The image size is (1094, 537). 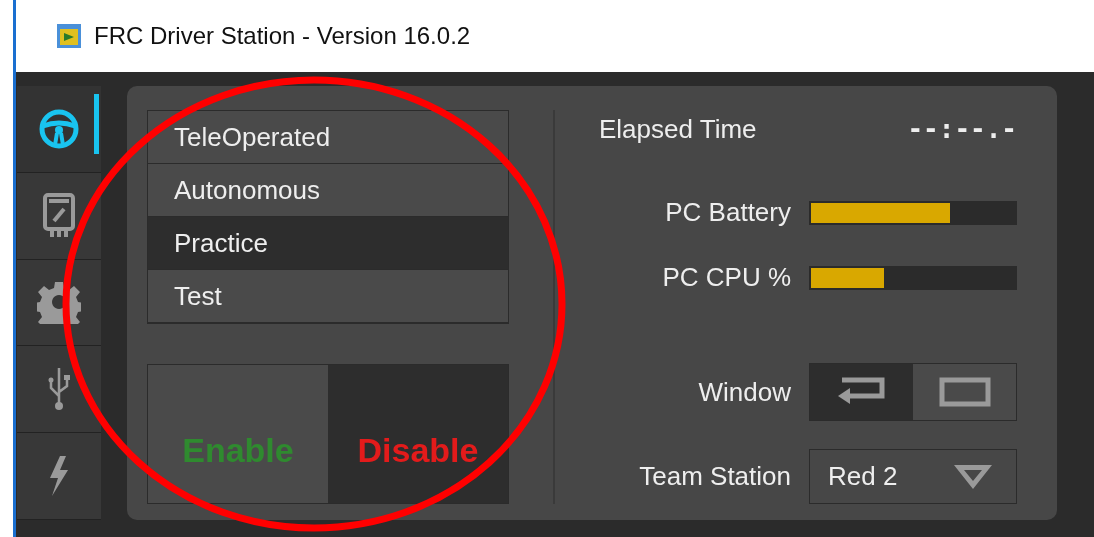 I want to click on mode-option: Practice, so click(x=328, y=243).